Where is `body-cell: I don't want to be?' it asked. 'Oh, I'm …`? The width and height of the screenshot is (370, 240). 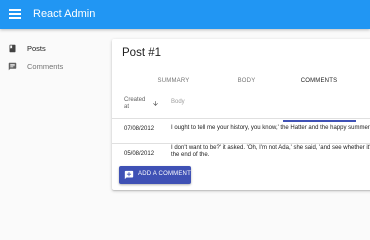
body-cell: I don't want to be?' it asked. 'Oh, I'm … is located at coordinates (270, 151).